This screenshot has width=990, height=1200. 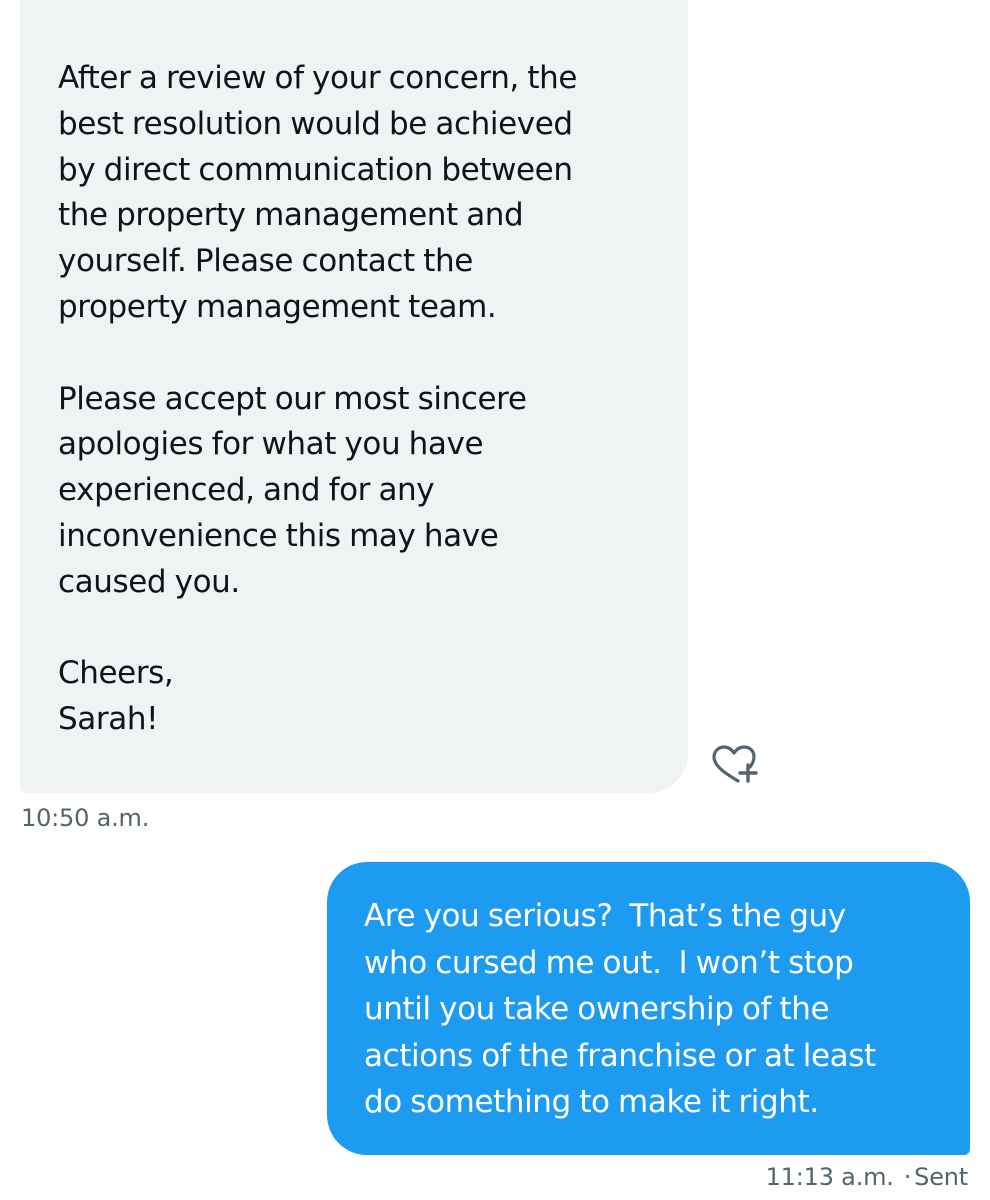 I want to click on sent-message-meta: 11:13 a.m. · Sent, so click(x=867, y=1177).